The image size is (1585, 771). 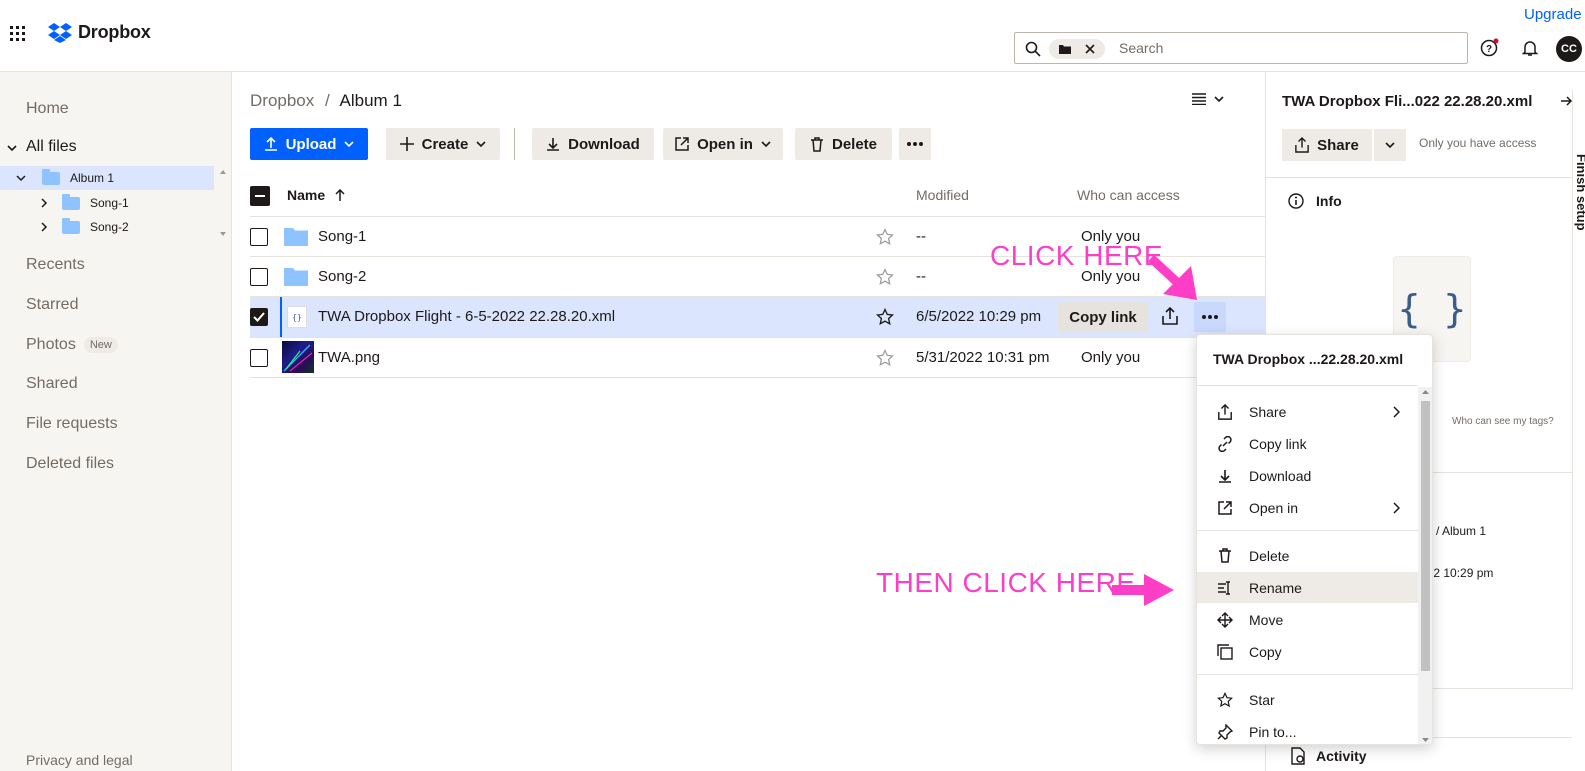 What do you see at coordinates (1307, 507) in the screenshot?
I see `menu-item-open-in: Open in` at bounding box center [1307, 507].